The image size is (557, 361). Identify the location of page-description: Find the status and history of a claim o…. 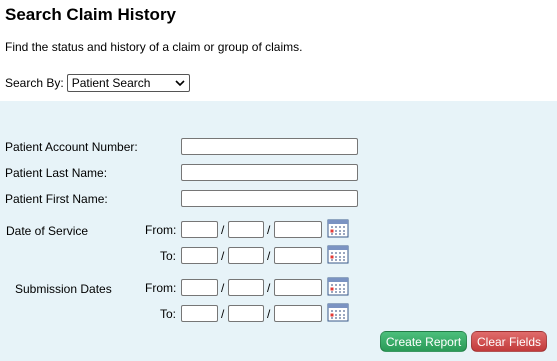
(154, 47).